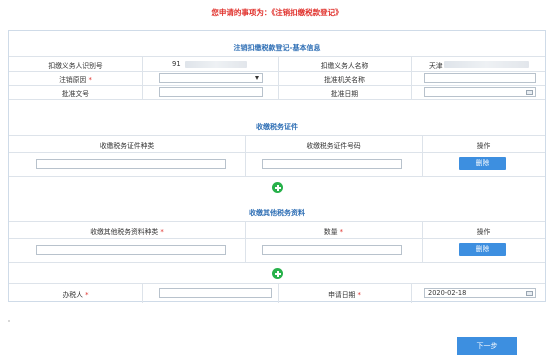  I want to click on approval-org-input, so click(480, 78).